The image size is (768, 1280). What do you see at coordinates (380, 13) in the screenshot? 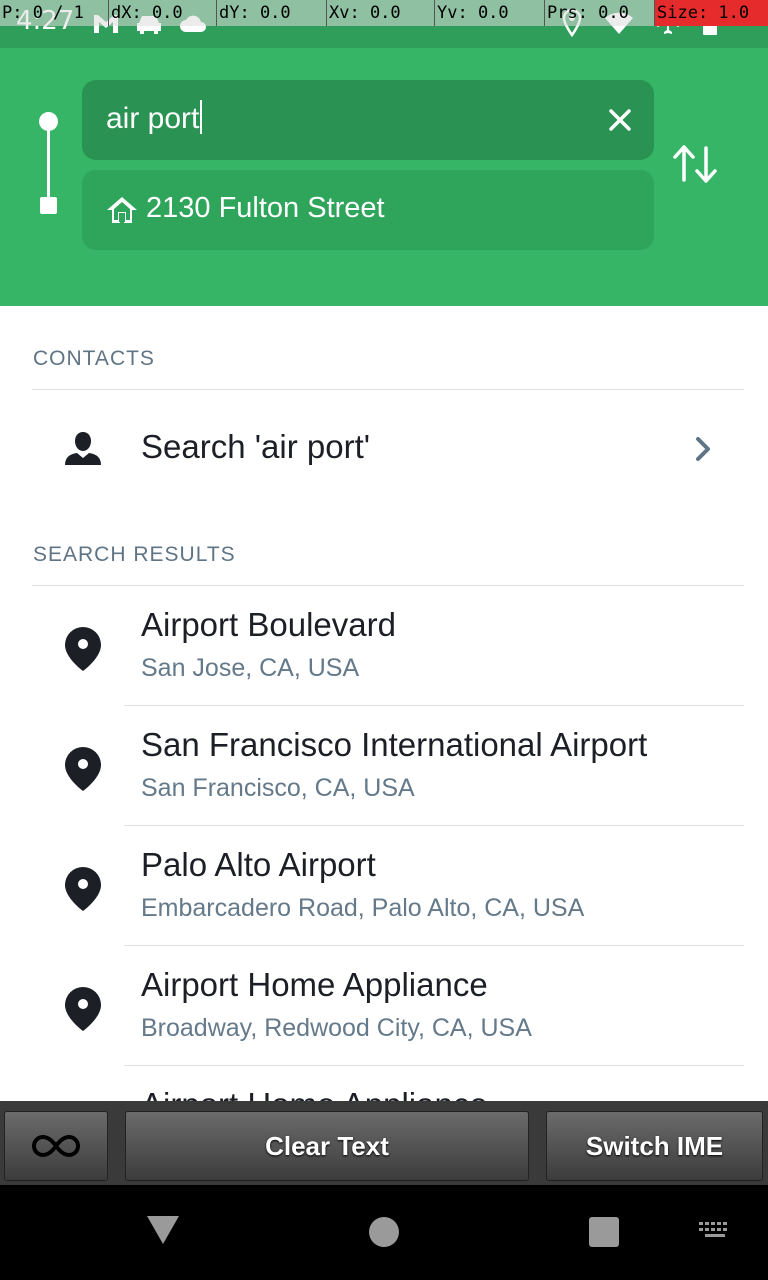
I see `overlay-xv: Xv: 0.0` at bounding box center [380, 13].